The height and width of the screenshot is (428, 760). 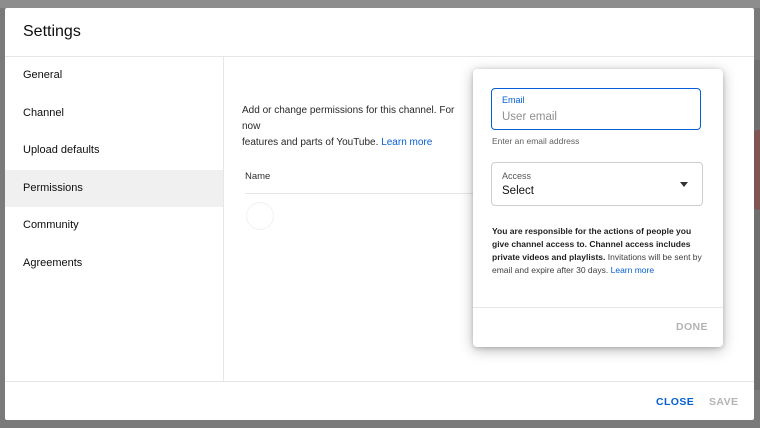 I want to click on email-help-text: Enter an email address, so click(x=536, y=141).